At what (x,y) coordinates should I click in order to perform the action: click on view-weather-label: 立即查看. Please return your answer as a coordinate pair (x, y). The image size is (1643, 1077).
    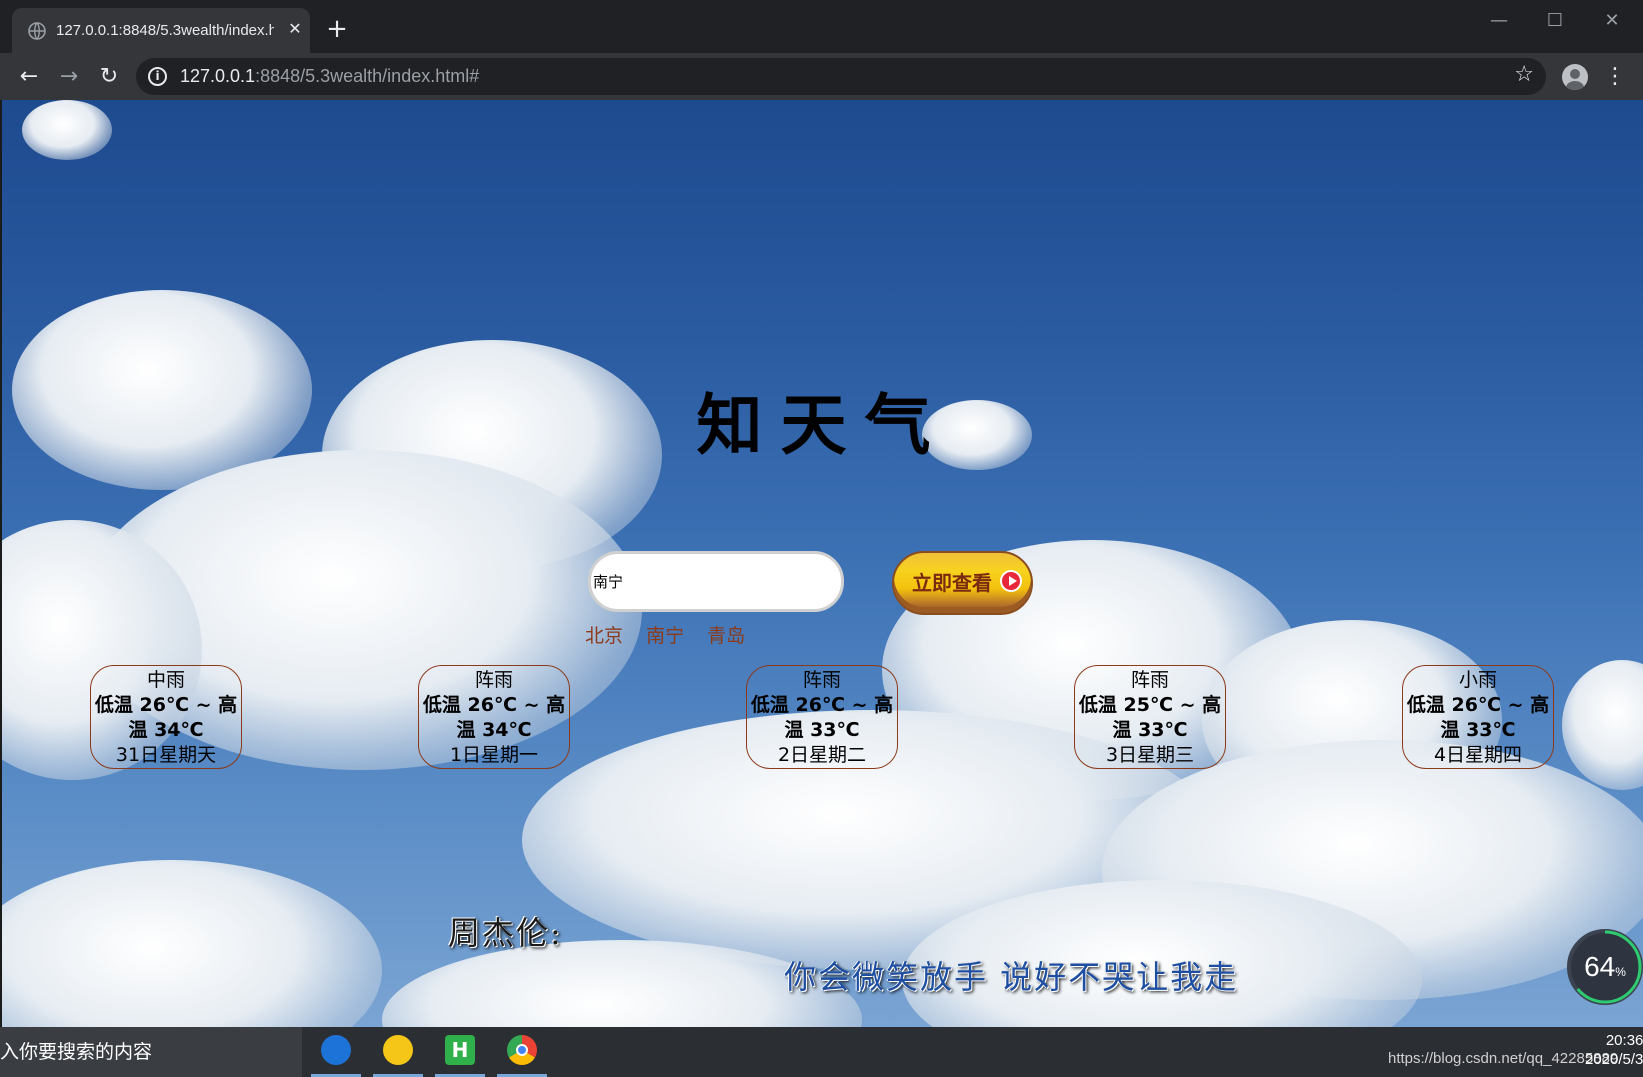
    Looking at the image, I should click on (952, 583).